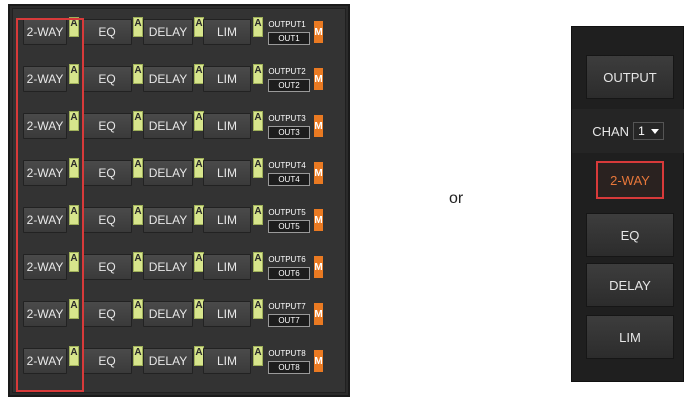 Image resolution: width=690 pixels, height=403 pixels. I want to click on output-name: OUTPUT1, so click(287, 24).